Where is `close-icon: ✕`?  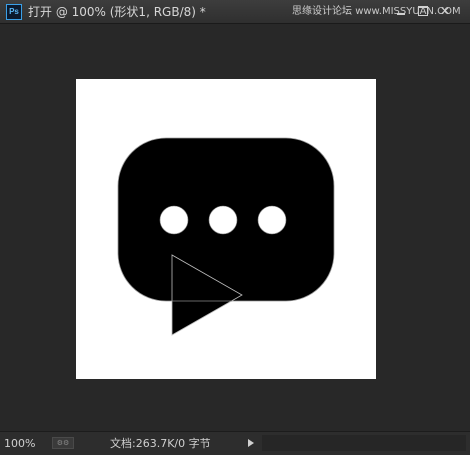
close-icon: ✕ is located at coordinates (445, 11).